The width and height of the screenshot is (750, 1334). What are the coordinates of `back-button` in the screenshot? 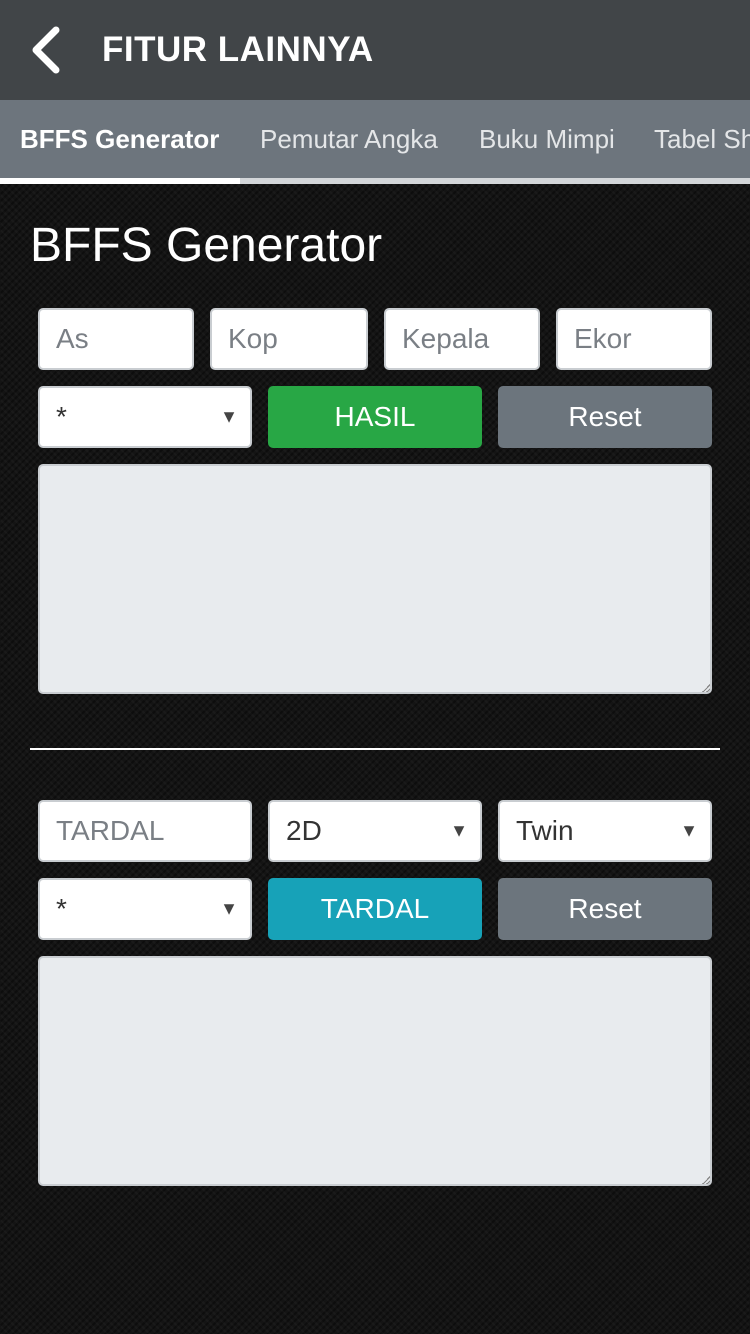 It's located at (50, 50).